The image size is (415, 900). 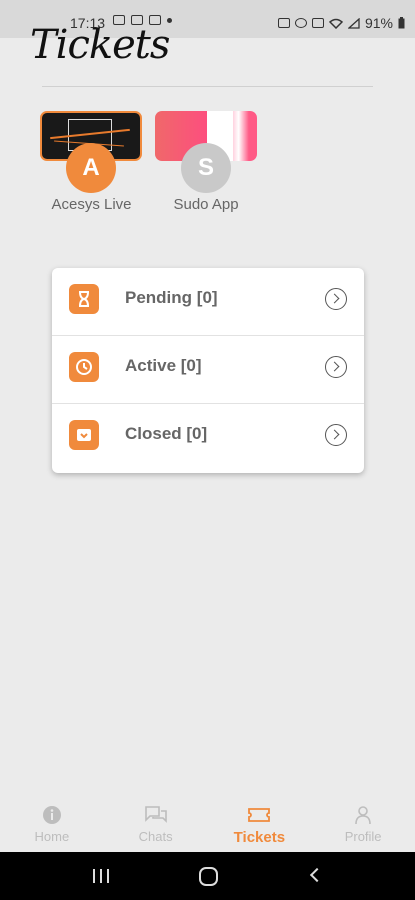 I want to click on mute-icon, so click(x=317, y=23).